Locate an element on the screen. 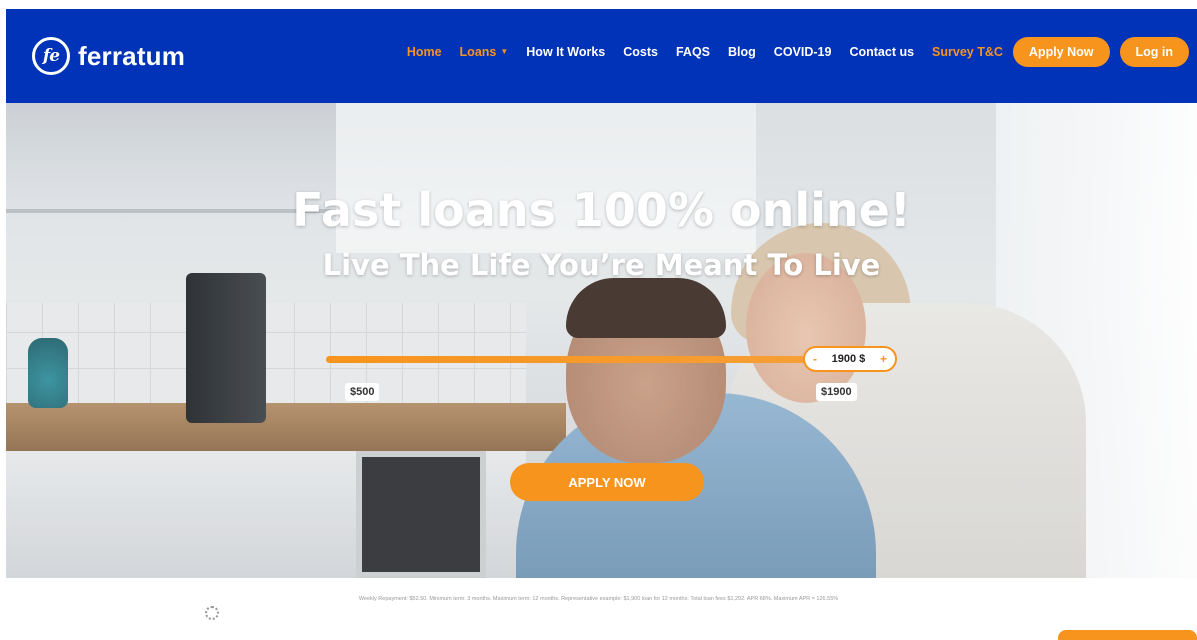 This screenshot has height=640, width=1197. hero-title: Fast loans 100% online! is located at coordinates (601, 210).